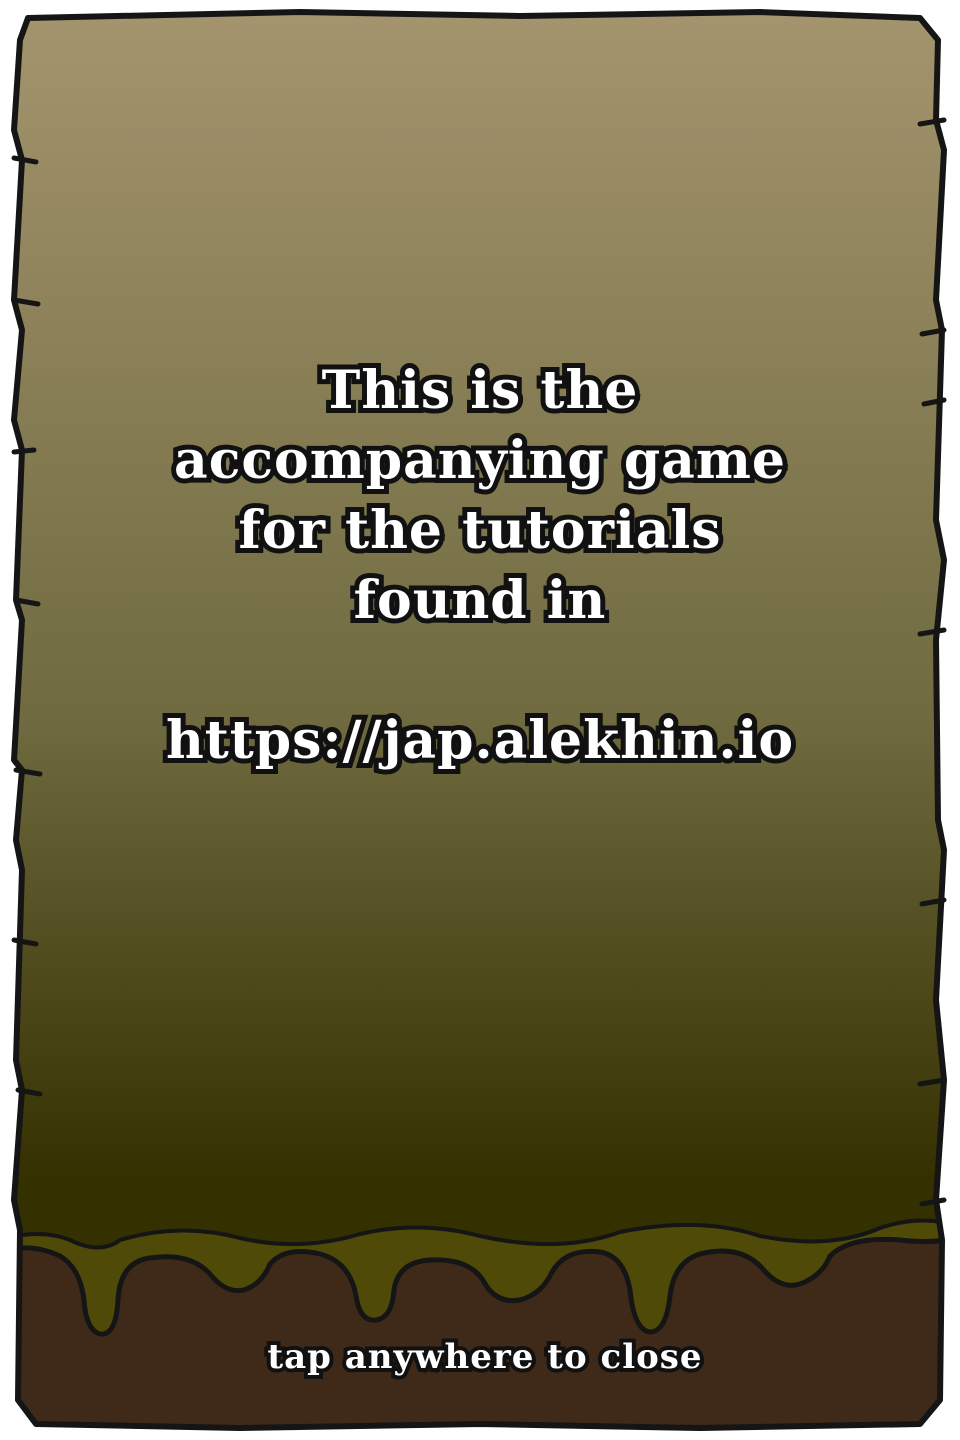 The image size is (960, 1440). Describe the element at coordinates (484, 1357) in the screenshot. I see `close-hint: tap anywhere to close` at that location.